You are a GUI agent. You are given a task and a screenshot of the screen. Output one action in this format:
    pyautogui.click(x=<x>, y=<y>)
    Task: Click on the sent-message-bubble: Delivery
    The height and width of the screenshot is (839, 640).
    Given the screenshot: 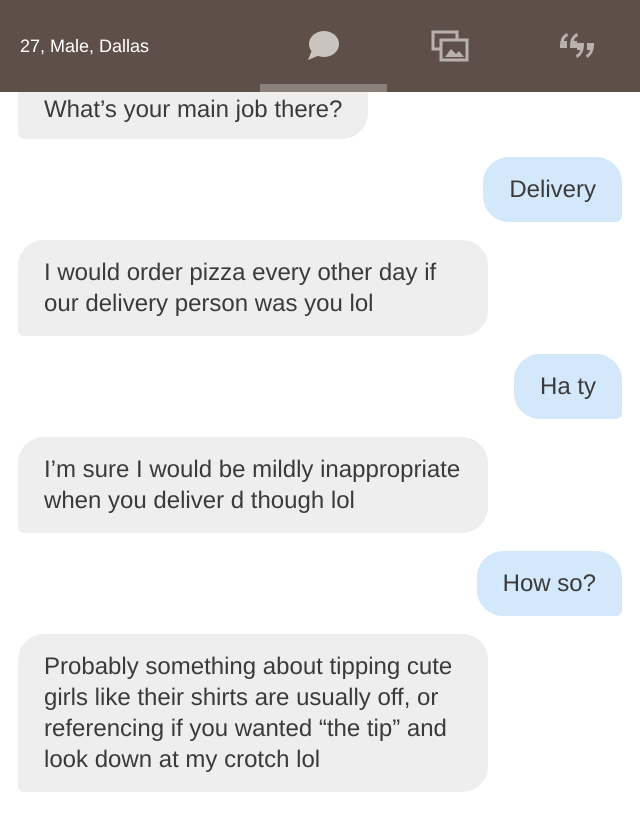 What is the action you would take?
    pyautogui.click(x=552, y=189)
    